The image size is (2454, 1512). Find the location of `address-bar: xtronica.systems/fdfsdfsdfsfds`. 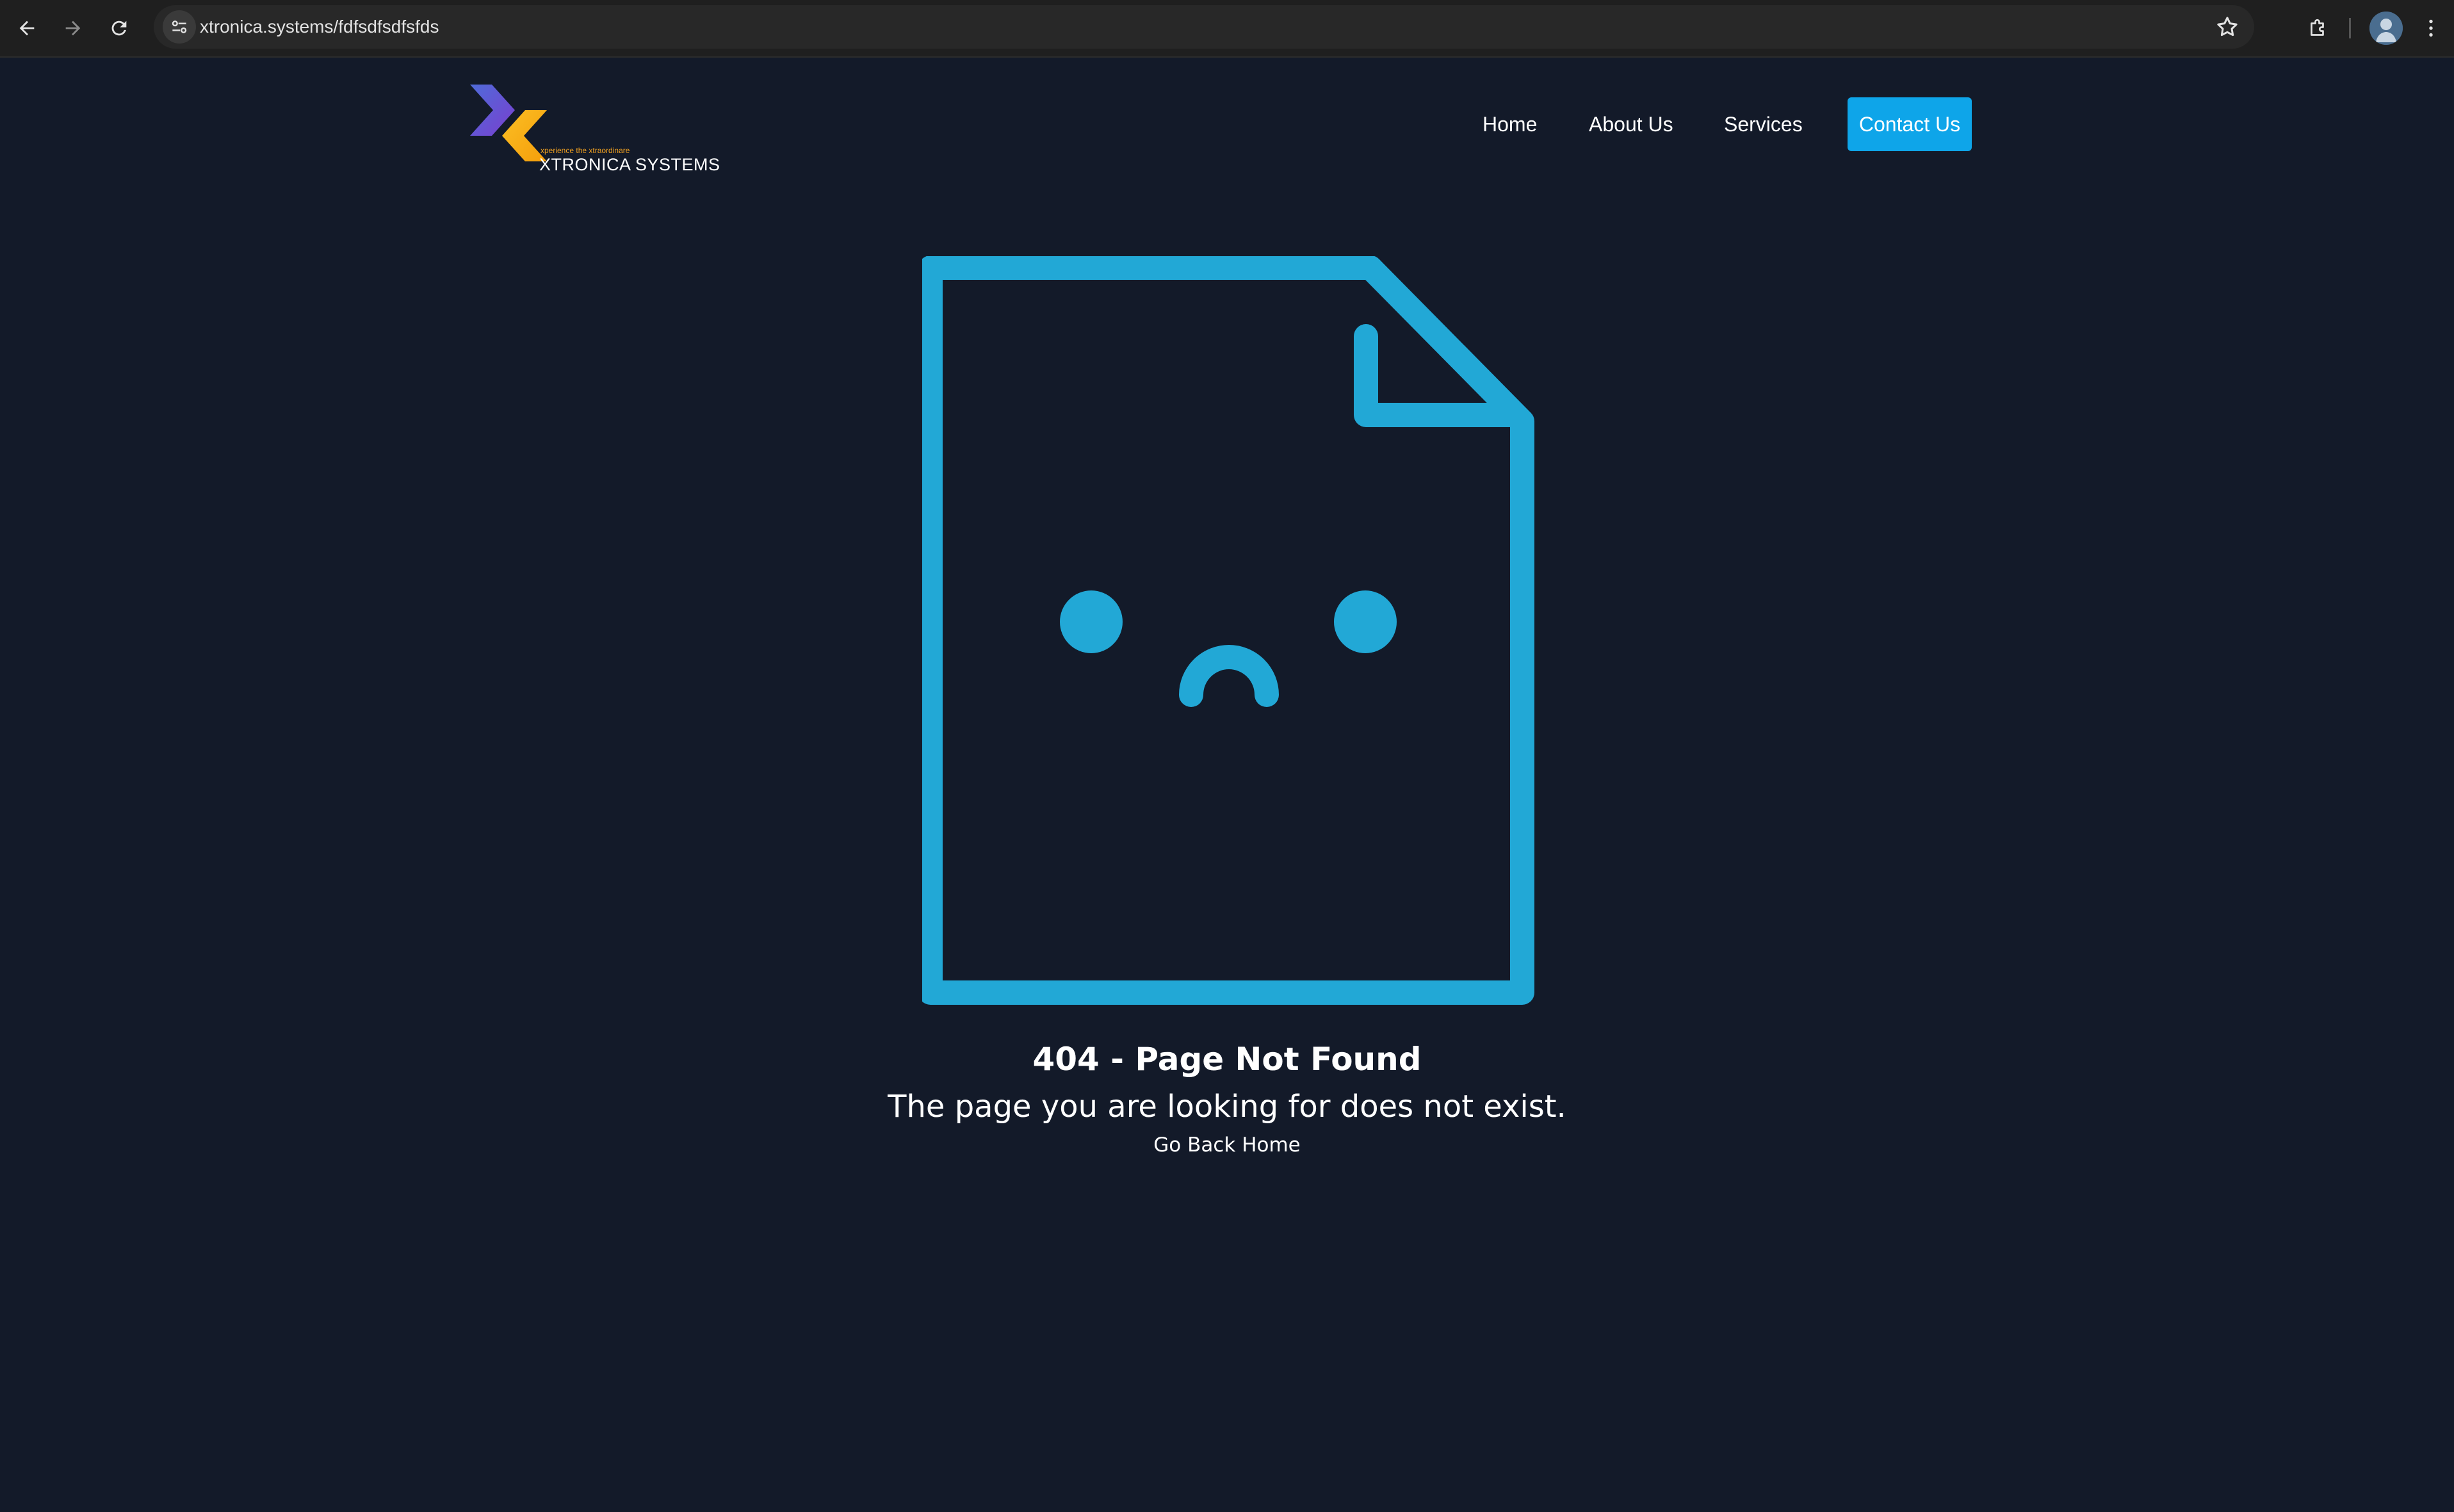

address-bar: xtronica.systems/fdfsdfsdfsfds is located at coordinates (1204, 27).